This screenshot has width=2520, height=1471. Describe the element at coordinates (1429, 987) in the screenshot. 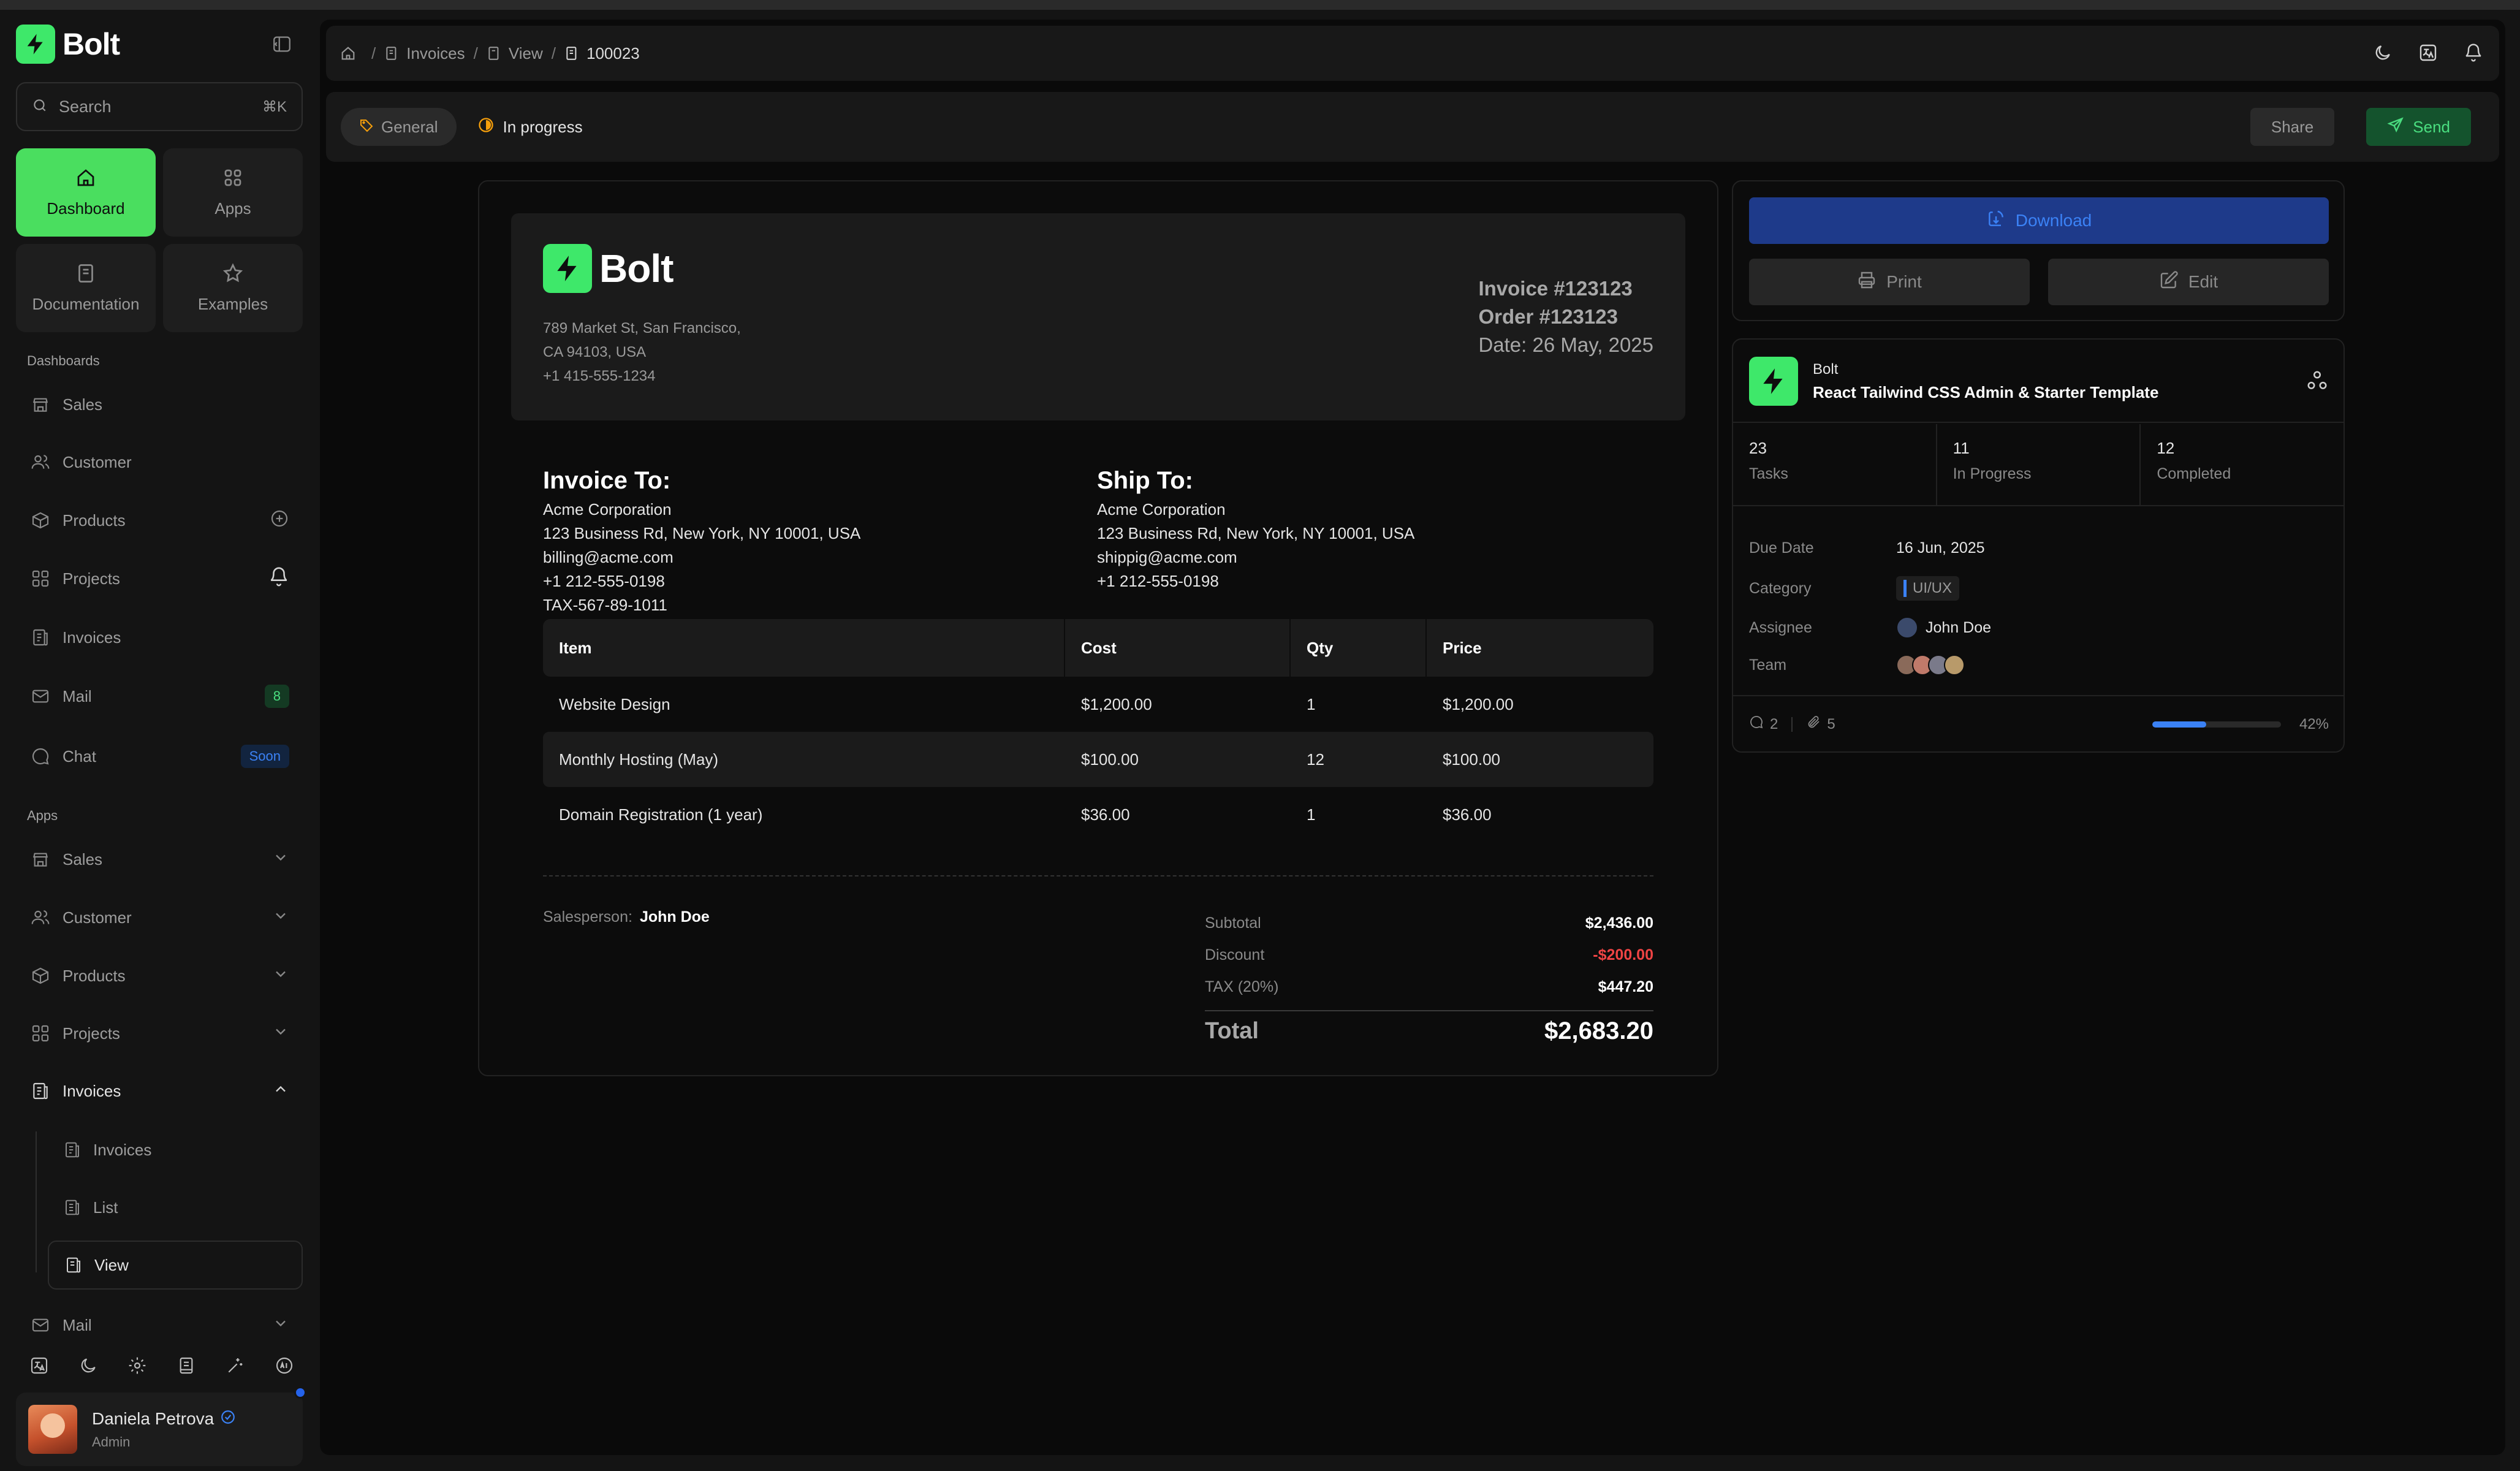

I see `tax-row: TAX (20%) $447.20` at that location.